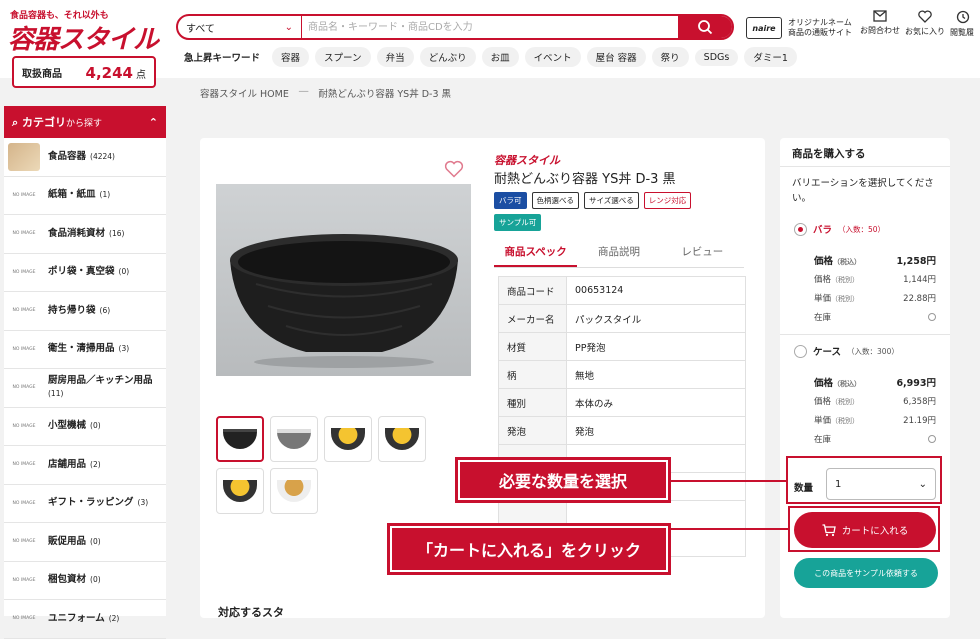 The width and height of the screenshot is (980, 639). What do you see at coordinates (85, 504) in the screenshot?
I see `sidebar-item: NO IMAGE ギフト・ラッピング (3)` at bounding box center [85, 504].